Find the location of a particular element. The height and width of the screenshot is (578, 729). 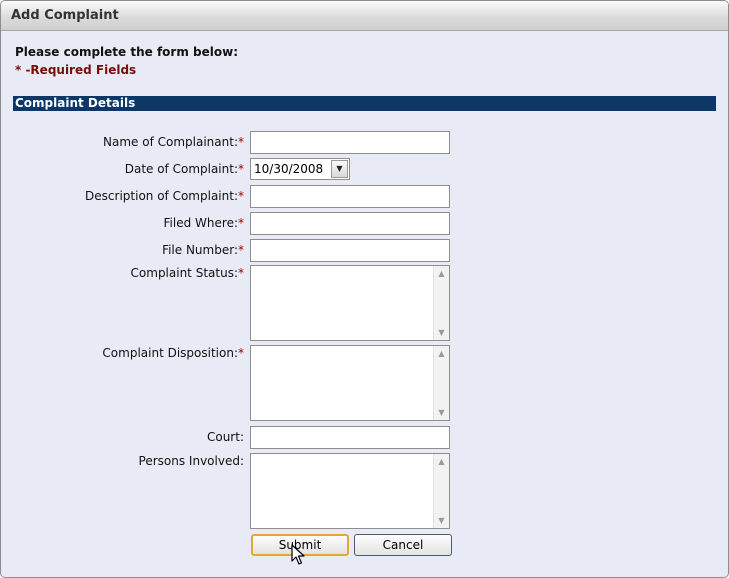

date-of-complaint-value: 10/30/2008 is located at coordinates (289, 169).